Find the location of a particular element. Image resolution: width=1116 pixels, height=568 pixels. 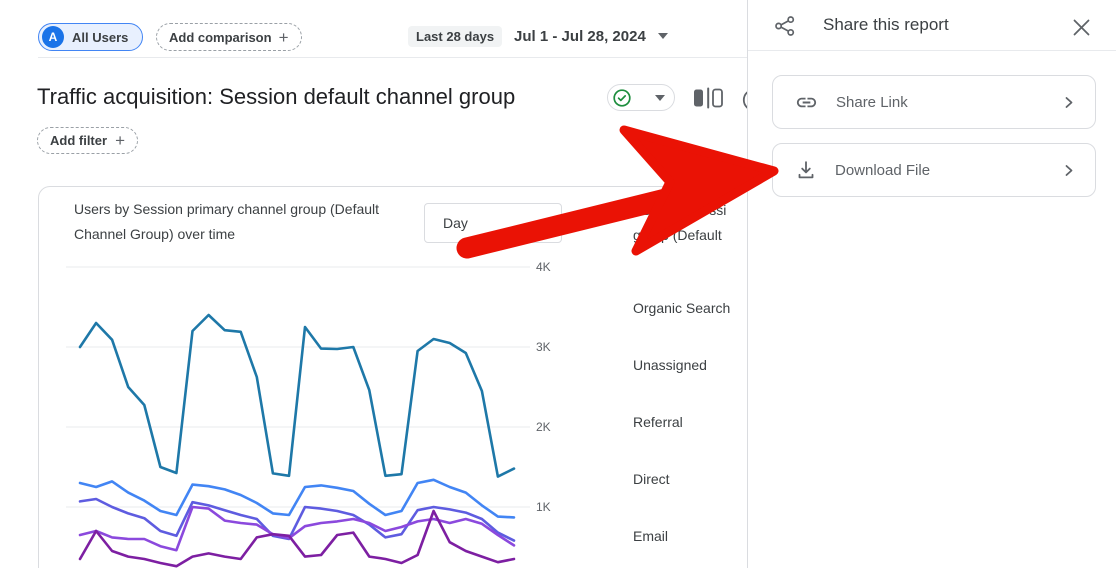

date-preset-badge: Last 28 days is located at coordinates (455, 36).